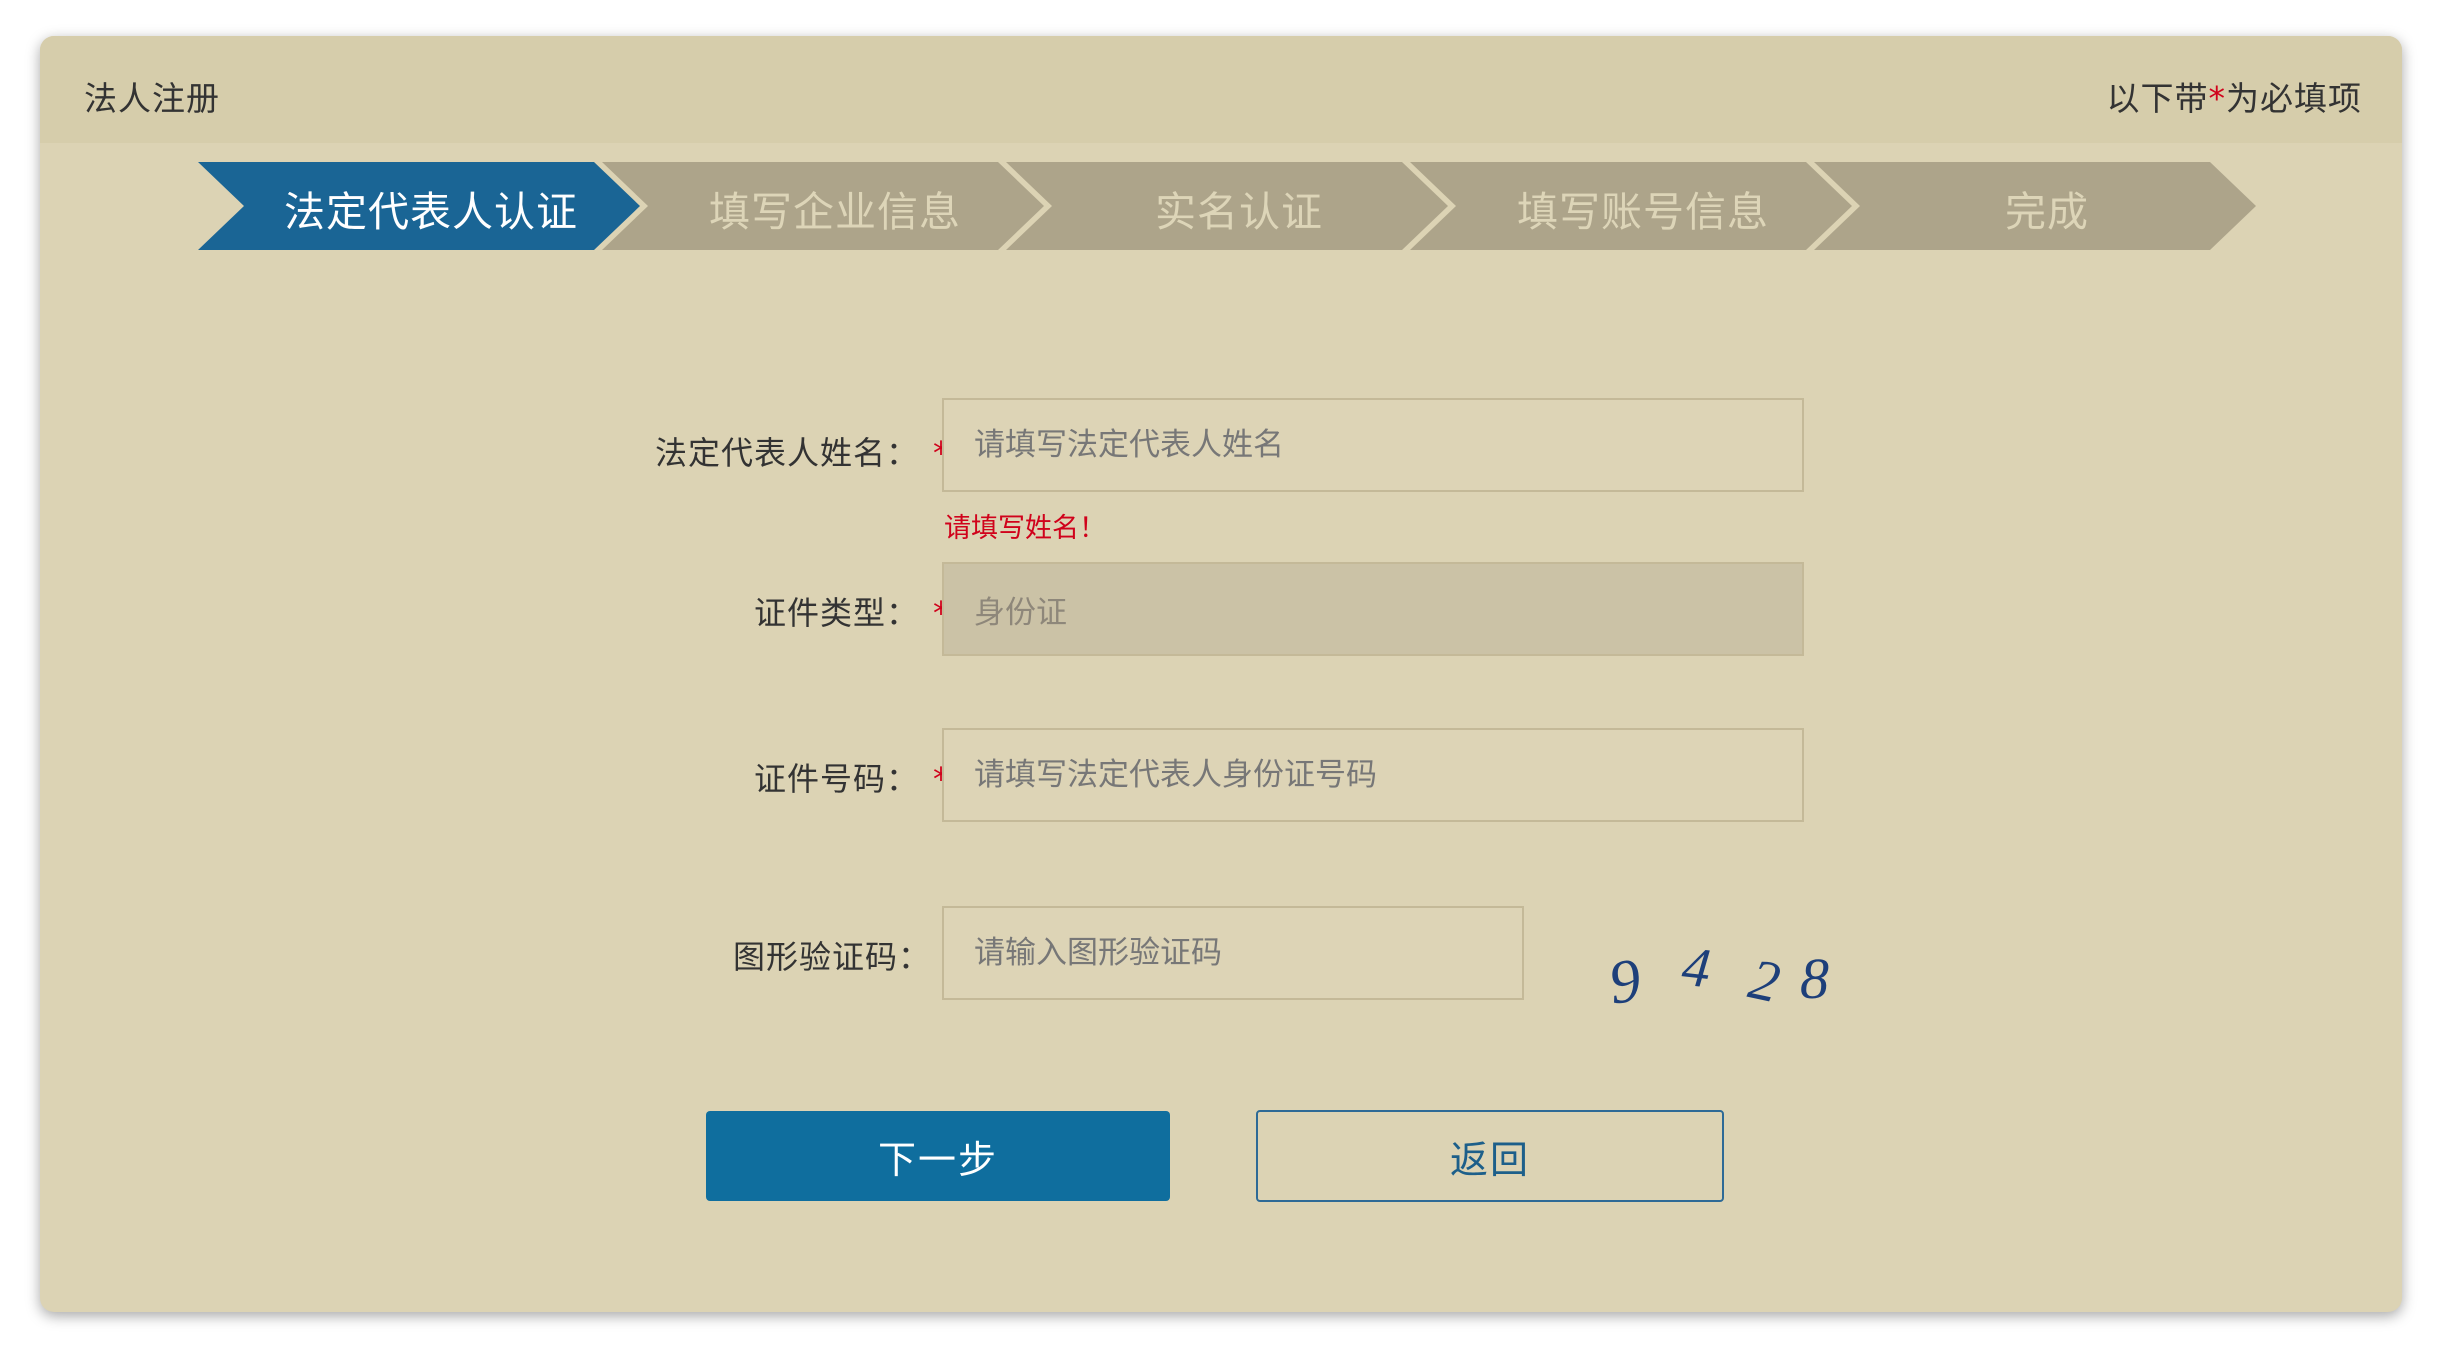 The image size is (2440, 1352). What do you see at coordinates (836, 613) in the screenshot?
I see `id-type-label-text: 证件类型：` at bounding box center [836, 613].